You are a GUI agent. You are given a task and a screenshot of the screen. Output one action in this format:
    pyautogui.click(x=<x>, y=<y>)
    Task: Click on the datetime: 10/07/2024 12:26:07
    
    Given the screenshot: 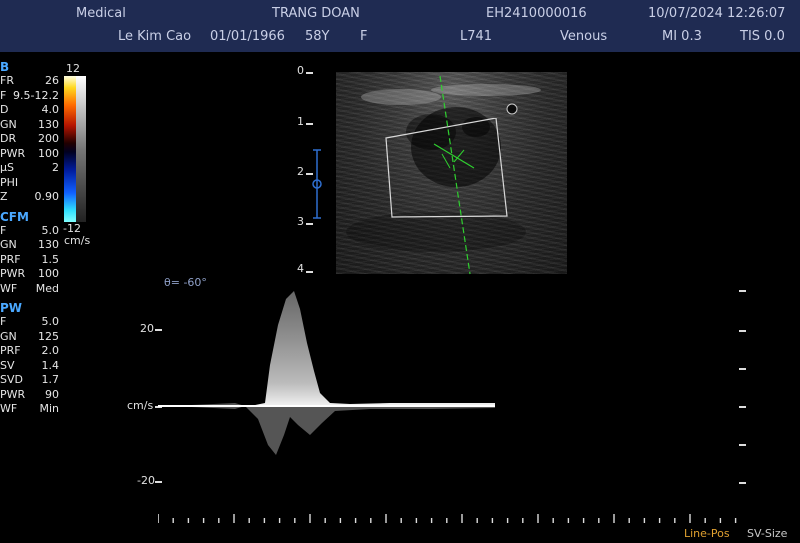 What is the action you would take?
    pyautogui.click(x=717, y=13)
    